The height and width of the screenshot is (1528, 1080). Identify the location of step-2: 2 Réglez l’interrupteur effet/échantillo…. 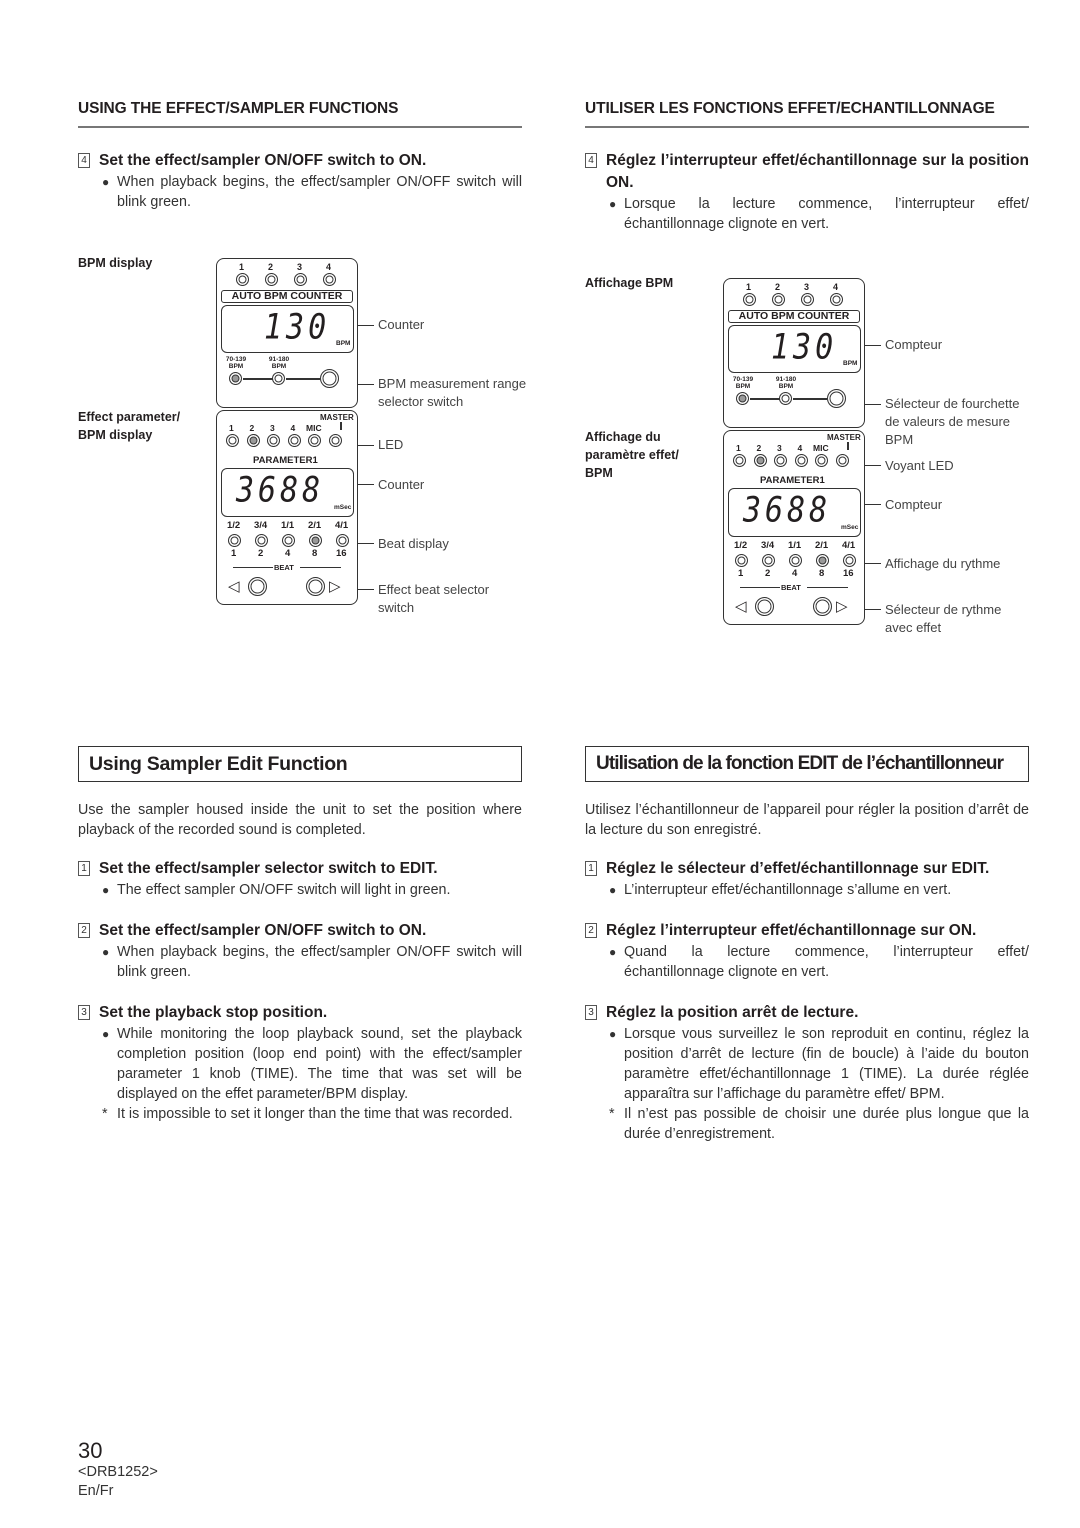
(807, 931).